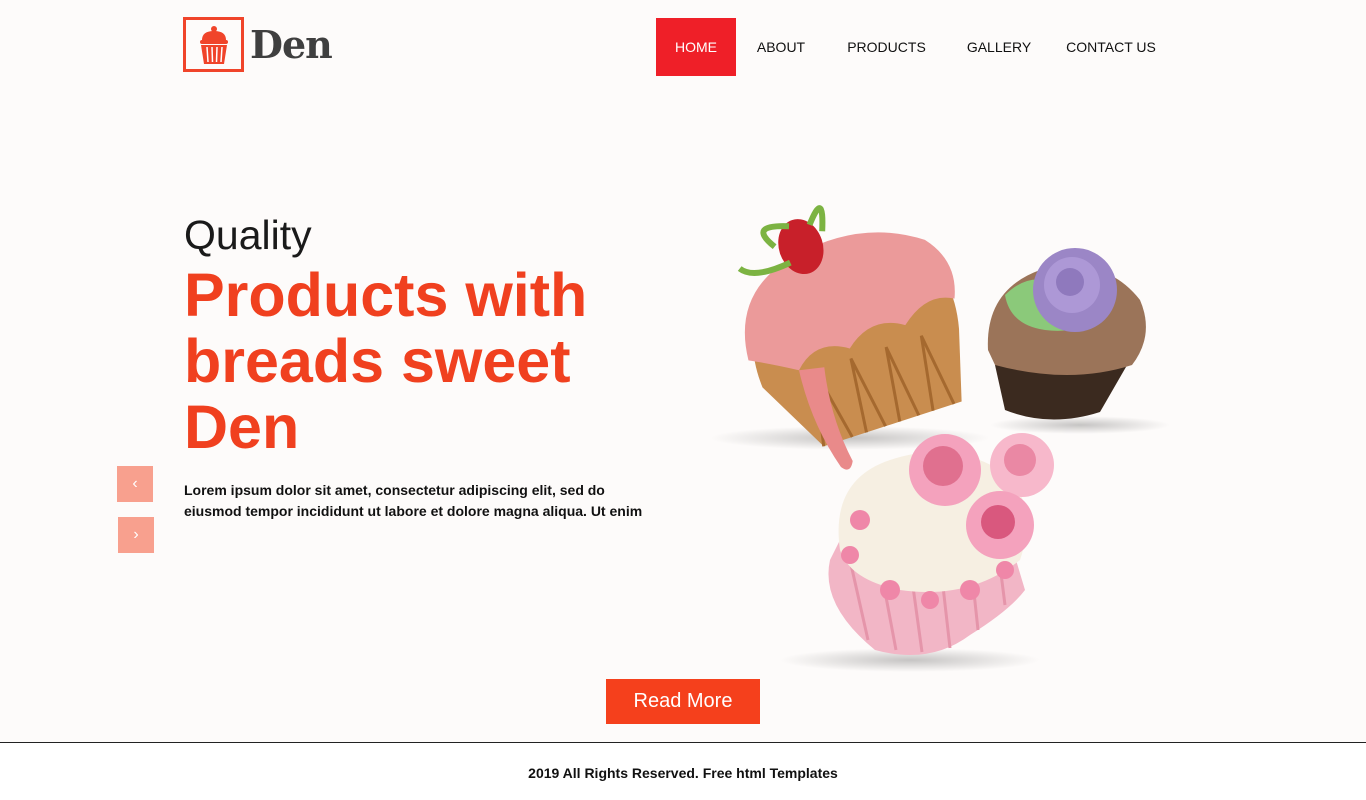 This screenshot has width=1366, height=800. What do you see at coordinates (386, 361) in the screenshot?
I see `hero-title: Products with breads sweet Den` at bounding box center [386, 361].